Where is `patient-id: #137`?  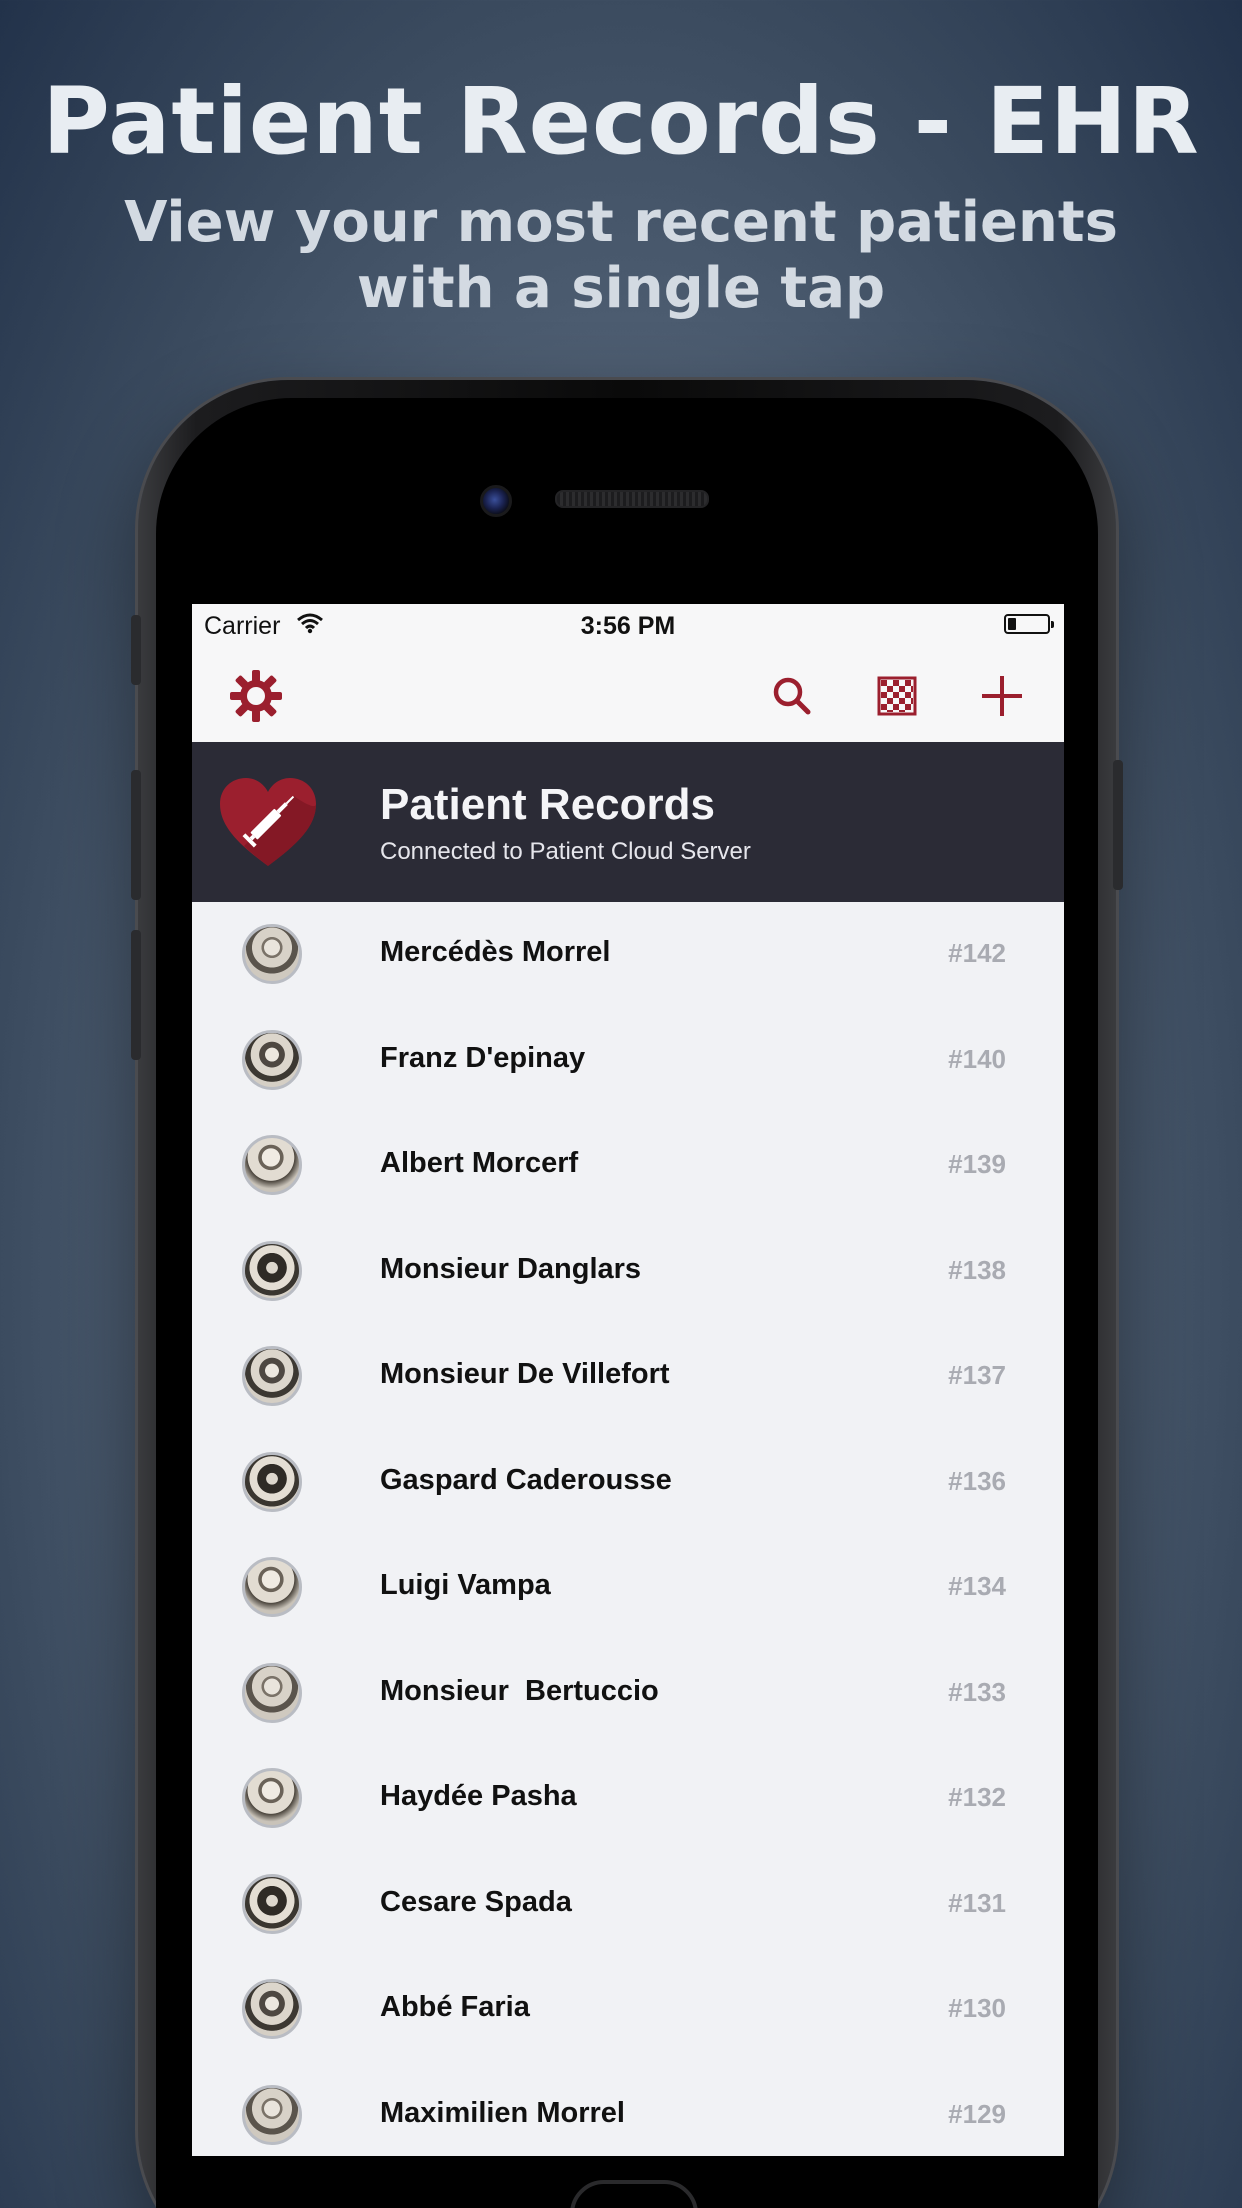
patient-id: #137 is located at coordinates (977, 1375).